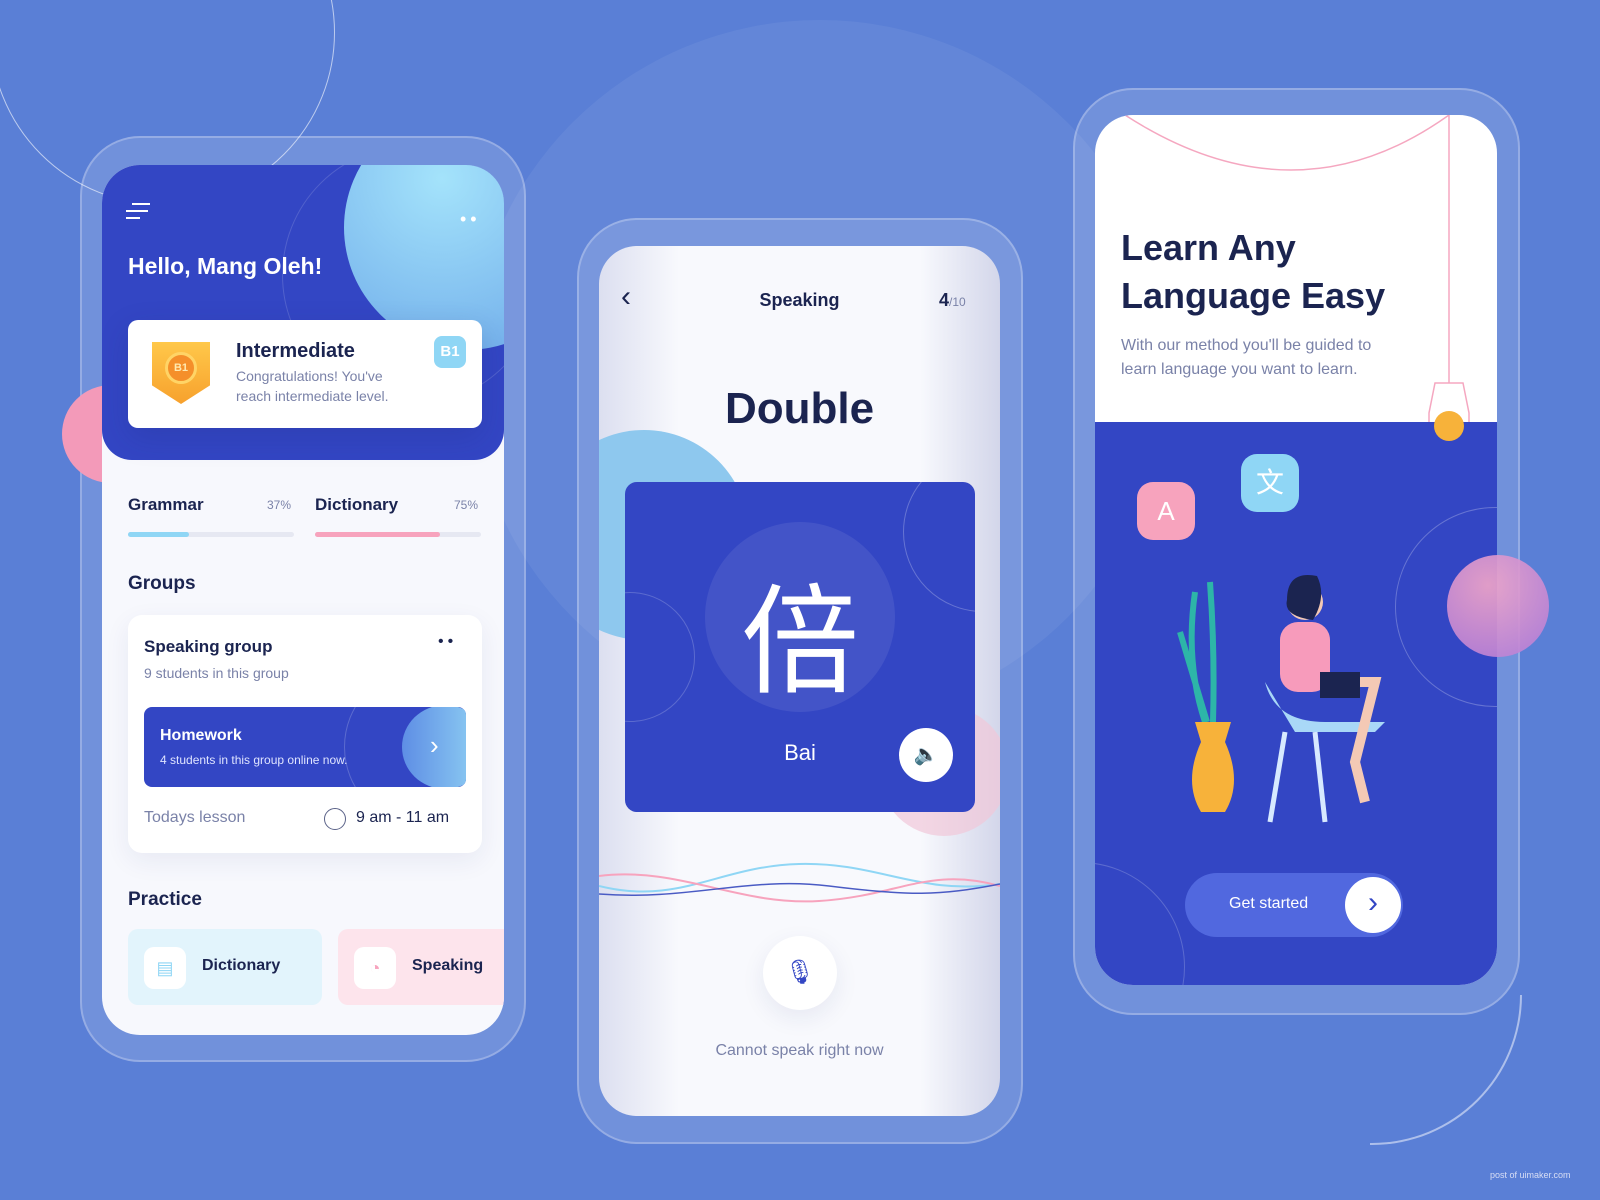 The width and height of the screenshot is (1600, 1200). What do you see at coordinates (799, 642) in the screenshot?
I see `chinese-character: 倍` at bounding box center [799, 642].